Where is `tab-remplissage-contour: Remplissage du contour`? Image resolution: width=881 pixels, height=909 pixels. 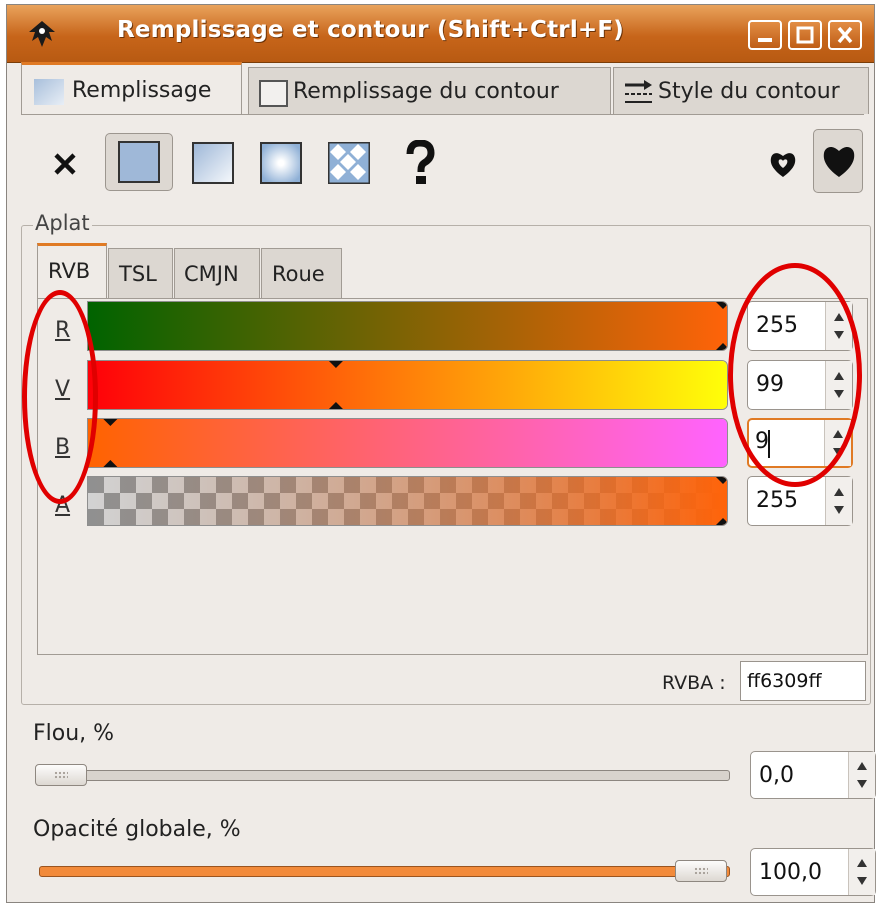
tab-remplissage-contour: Remplissage du contour is located at coordinates (429, 90).